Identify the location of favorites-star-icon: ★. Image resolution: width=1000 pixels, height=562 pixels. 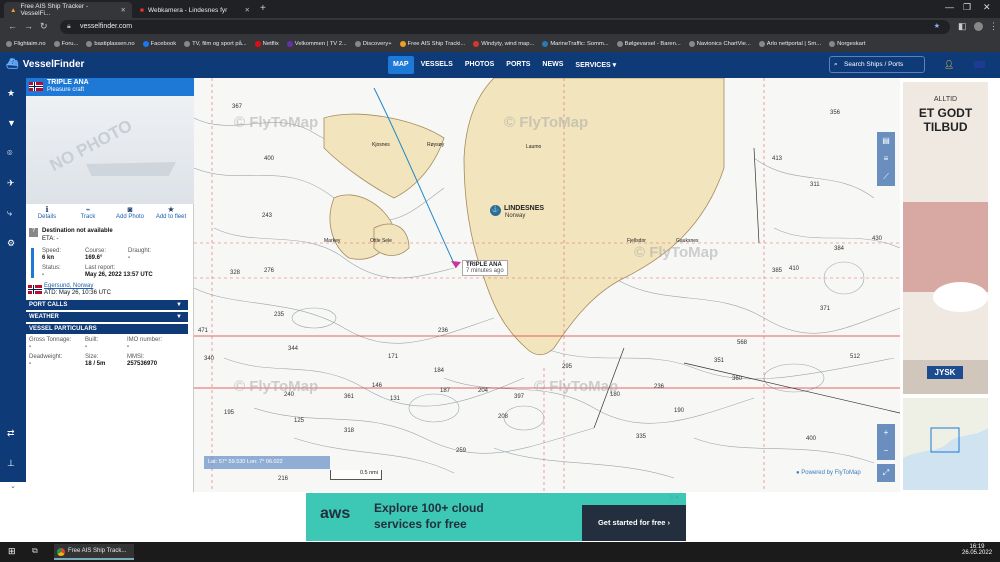
(11, 93).